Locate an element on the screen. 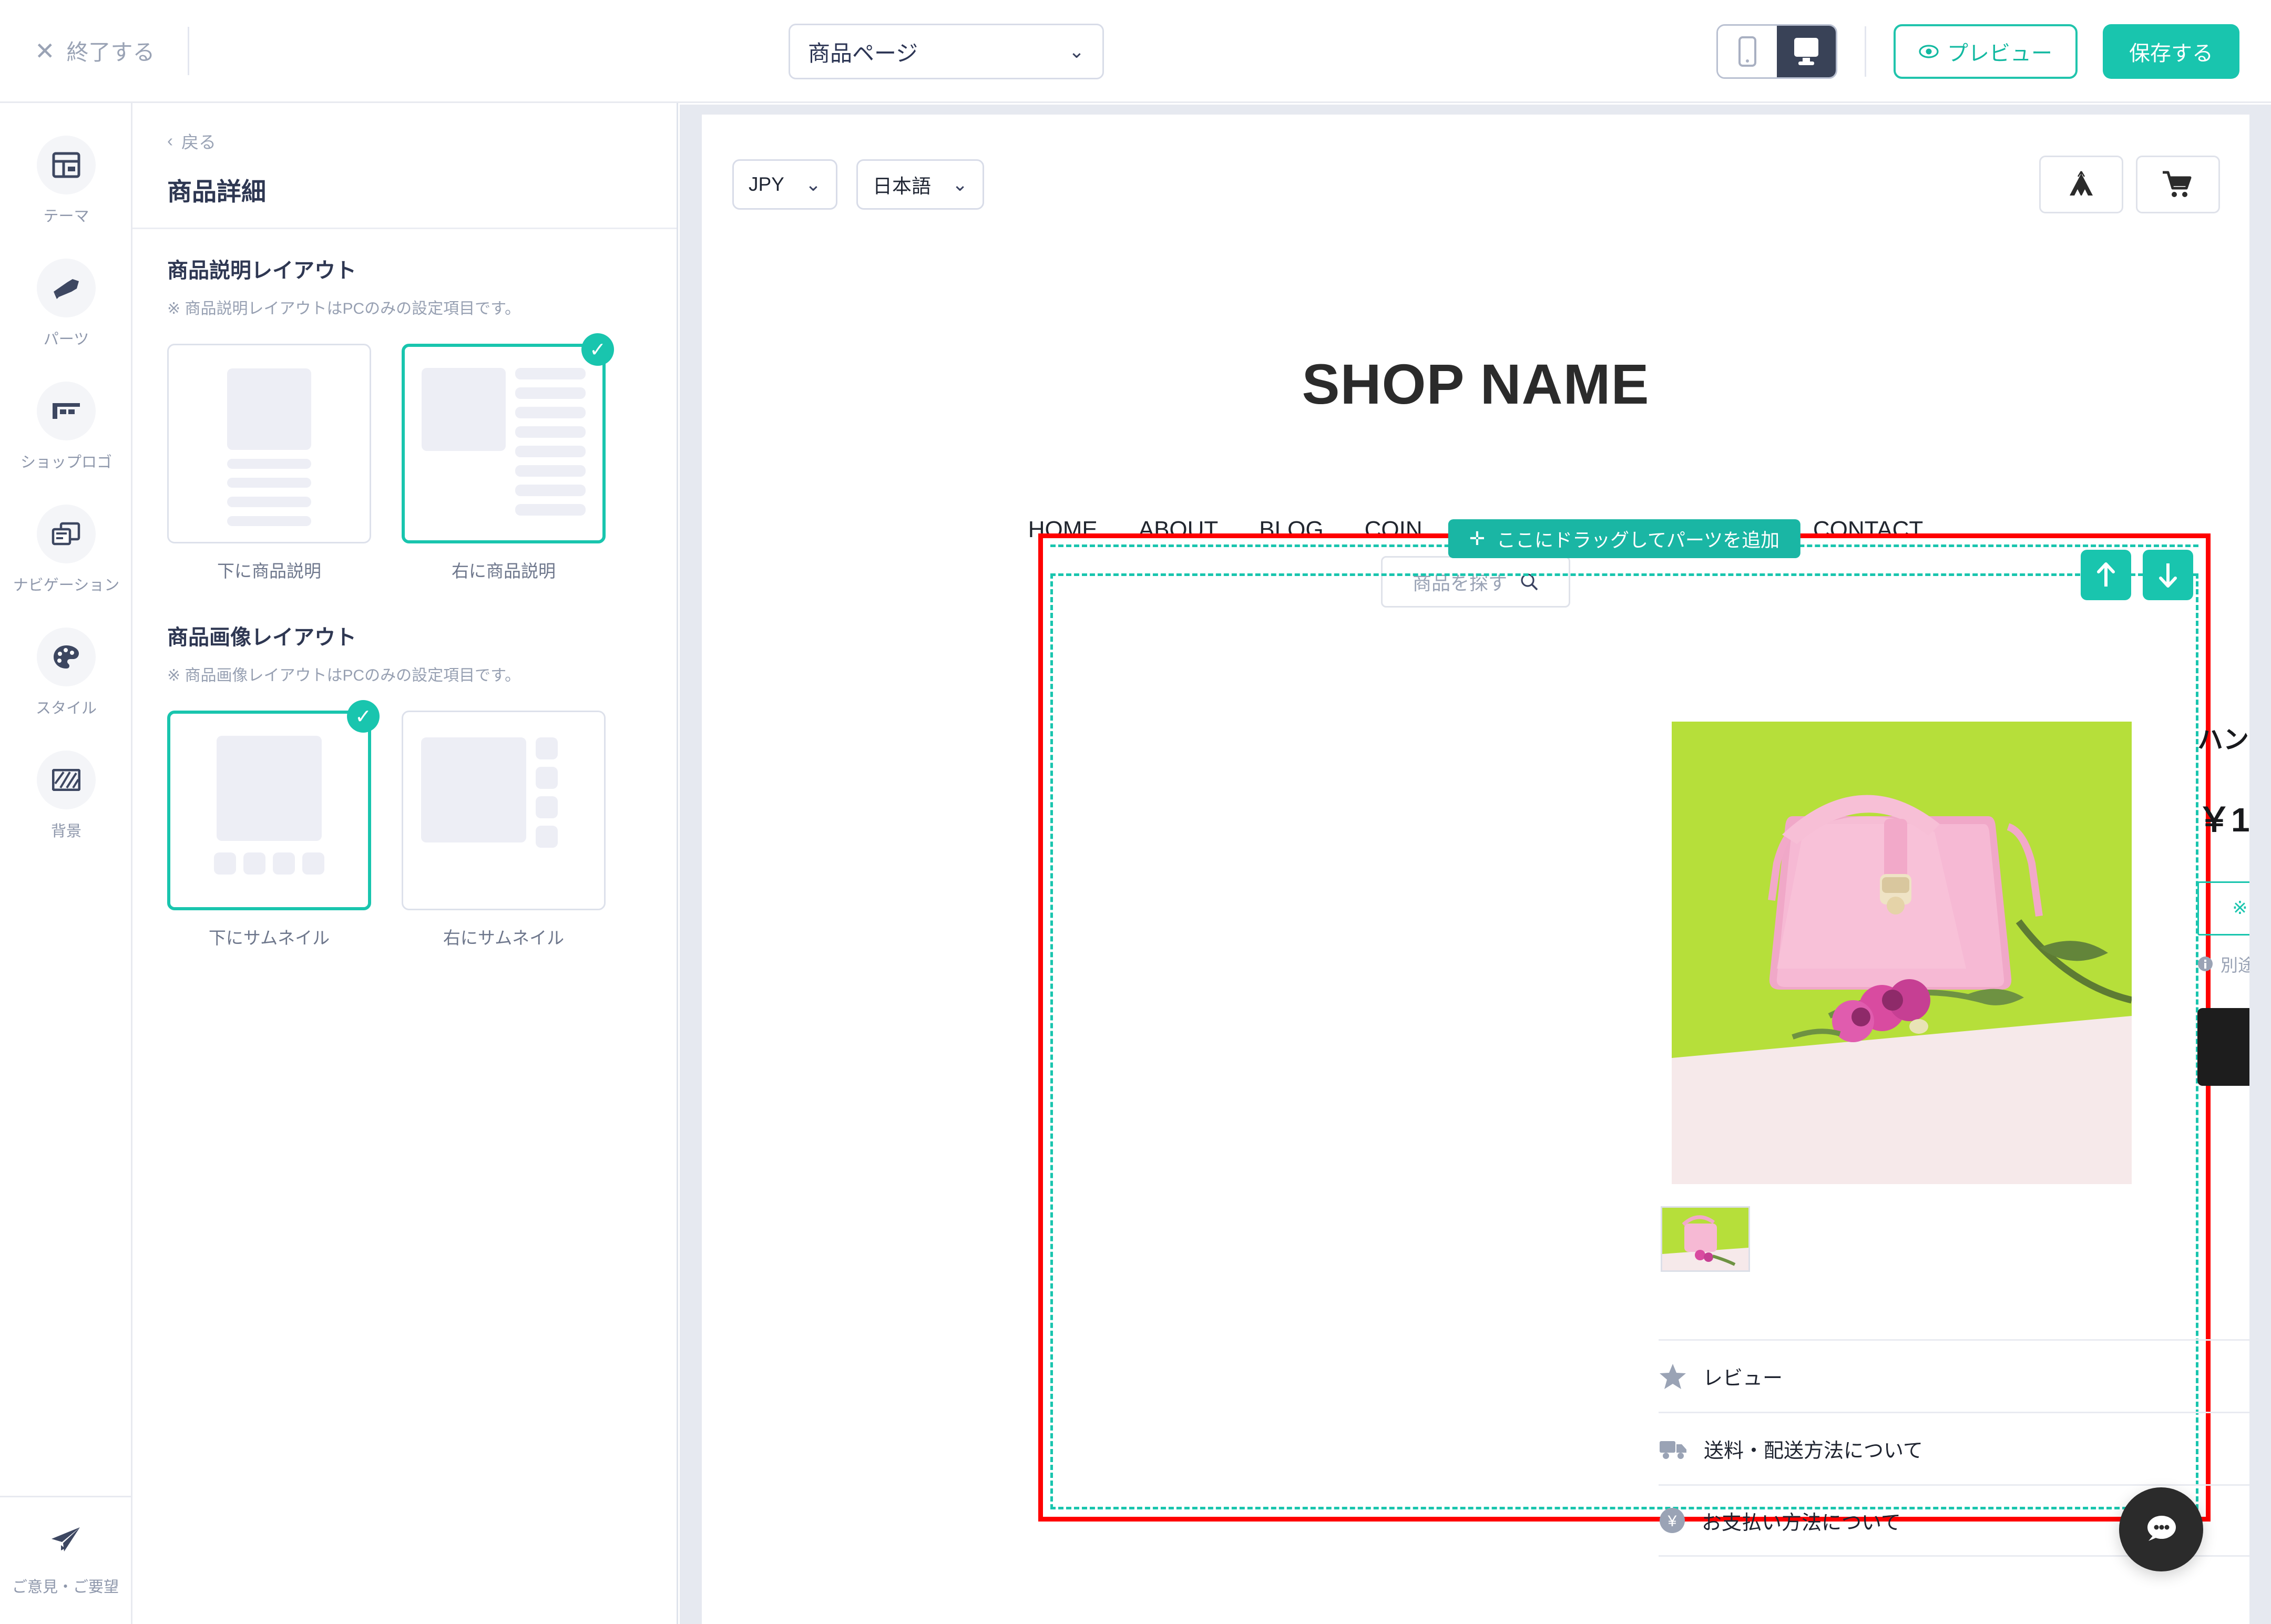  device-toggle is located at coordinates (1776, 51).